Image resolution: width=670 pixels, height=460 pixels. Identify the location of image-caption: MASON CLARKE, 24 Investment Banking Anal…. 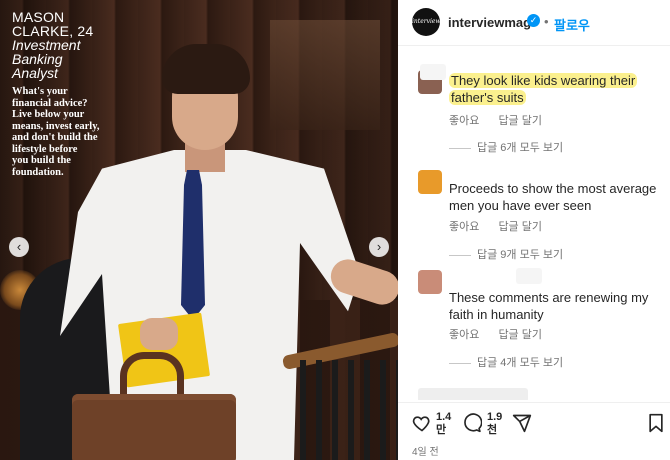
(67, 94).